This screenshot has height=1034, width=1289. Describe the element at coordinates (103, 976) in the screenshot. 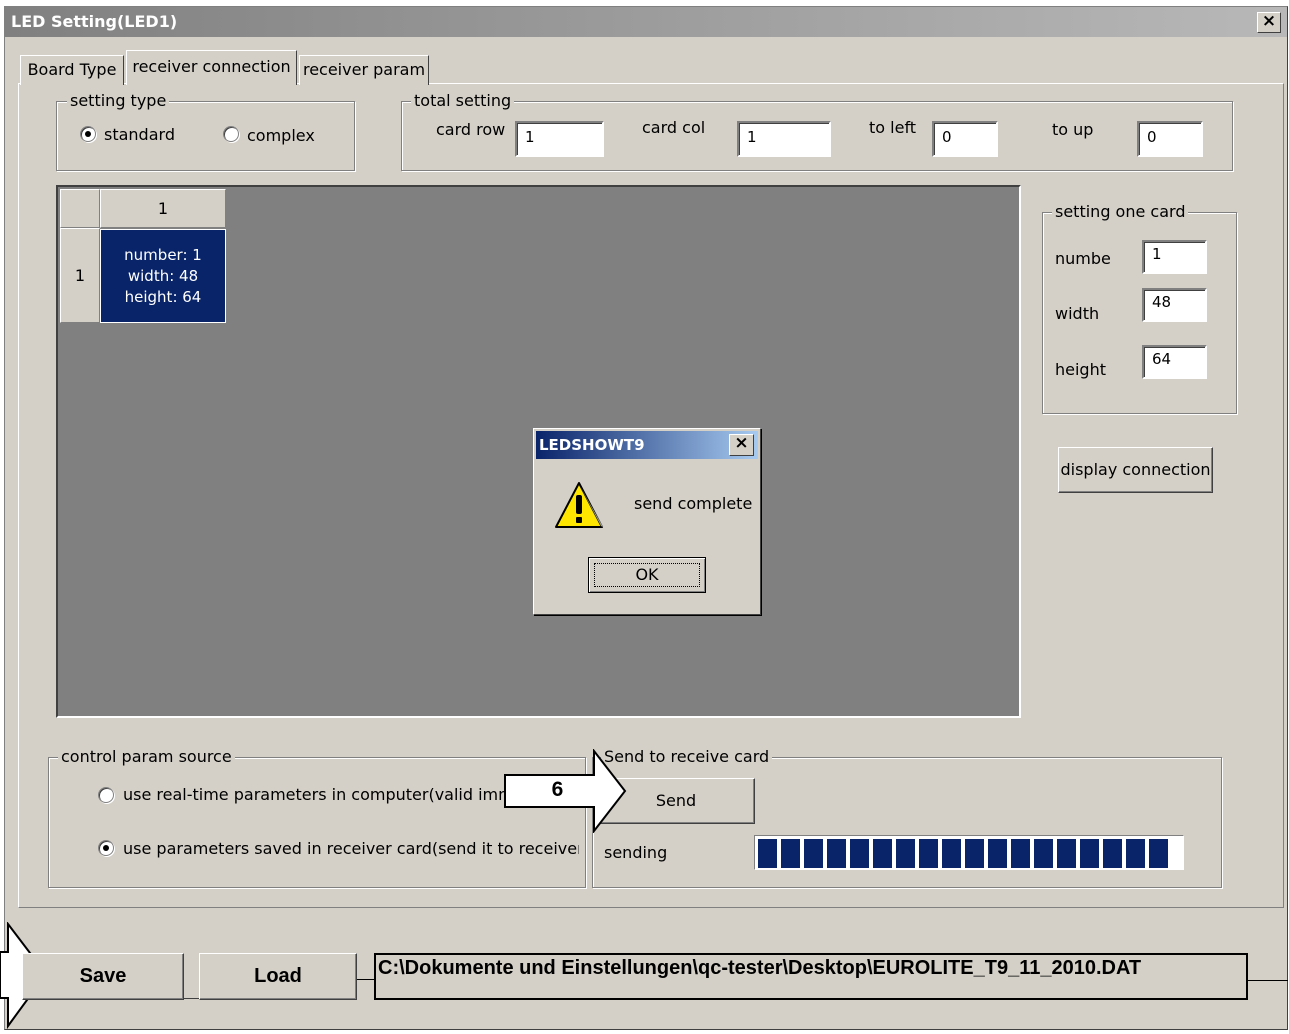

I see `save-button: Save` at that location.